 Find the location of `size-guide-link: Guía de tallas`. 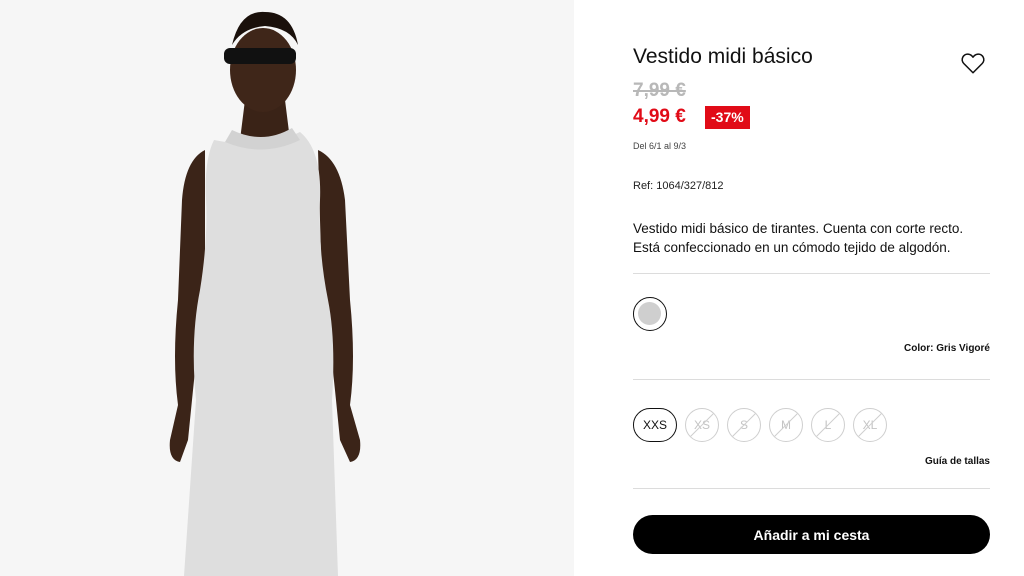

size-guide-link: Guía de tallas is located at coordinates (957, 461).